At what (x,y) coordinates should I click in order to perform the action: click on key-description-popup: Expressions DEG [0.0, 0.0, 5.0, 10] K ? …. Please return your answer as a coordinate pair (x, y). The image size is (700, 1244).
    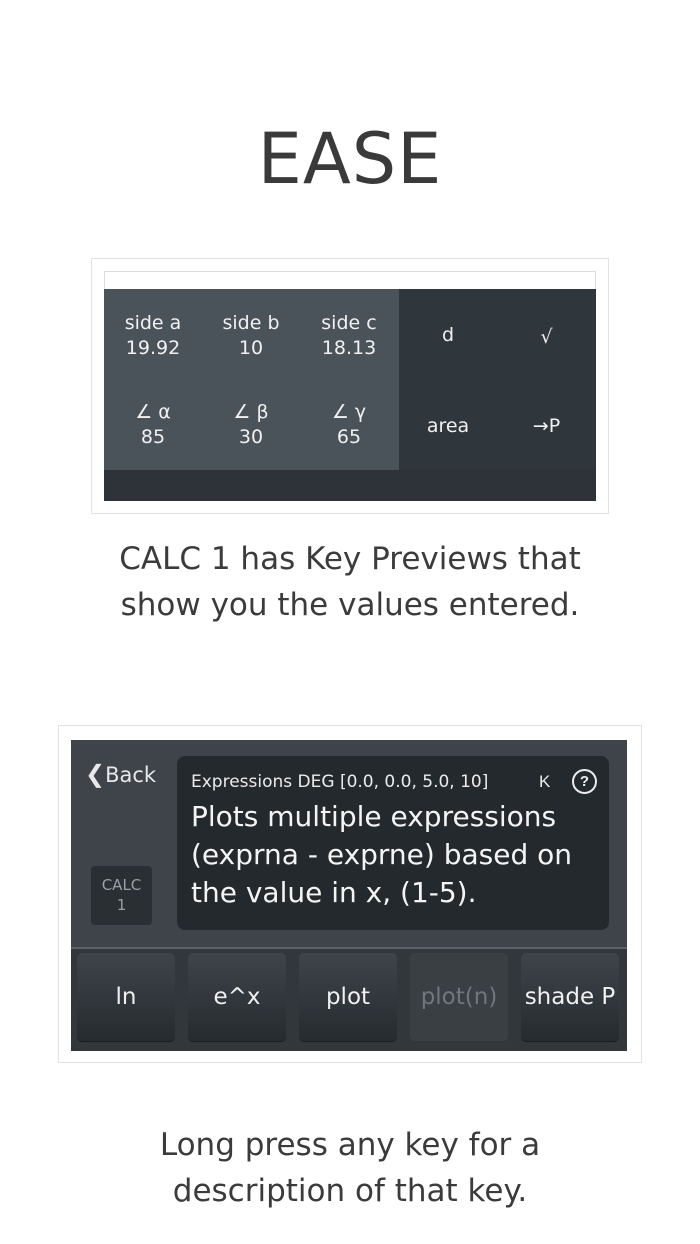
    Looking at the image, I should click on (393, 843).